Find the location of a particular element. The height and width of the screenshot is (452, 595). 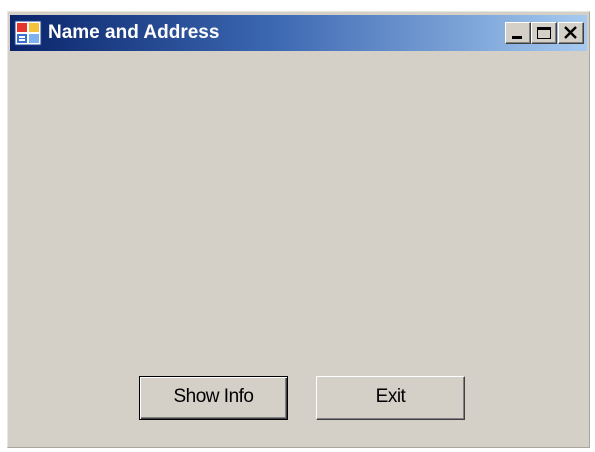

exit-label: Exit is located at coordinates (390, 396).